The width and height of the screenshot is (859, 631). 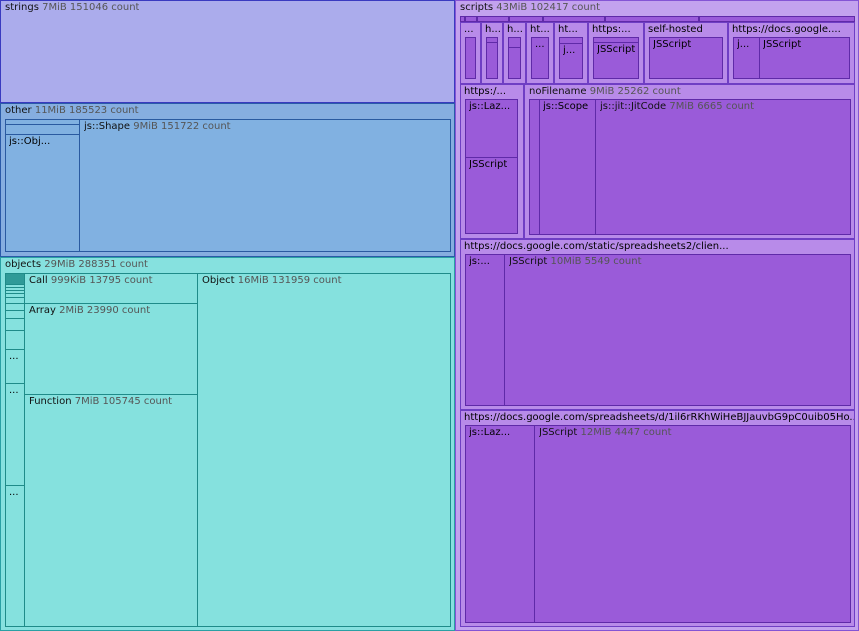 What do you see at coordinates (514, 63) in the screenshot?
I see `script-group-3-leaf-b` at bounding box center [514, 63].